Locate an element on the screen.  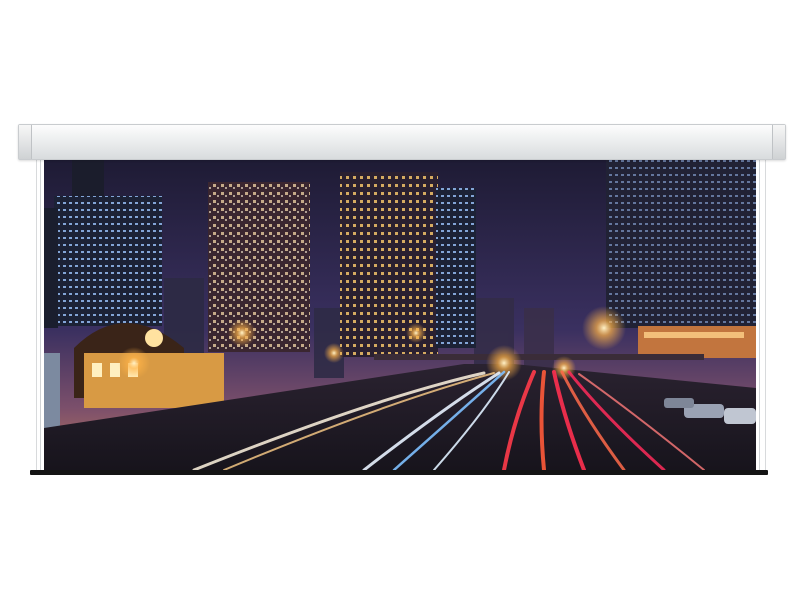
housing-end-cap-left is located at coordinates (25, 142).